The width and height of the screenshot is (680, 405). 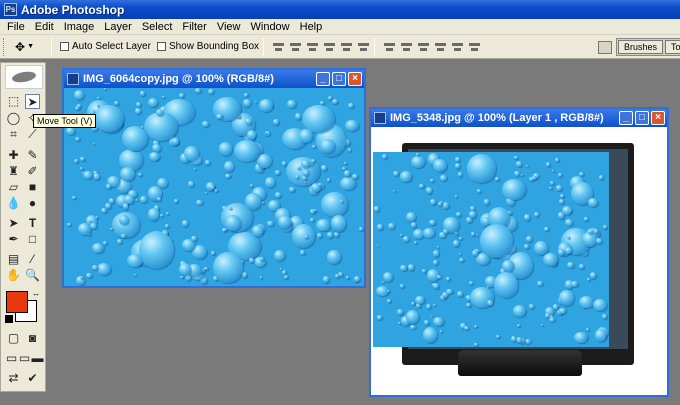 What do you see at coordinates (440, 47) in the screenshot?
I see `distribute-left-icon` at bounding box center [440, 47].